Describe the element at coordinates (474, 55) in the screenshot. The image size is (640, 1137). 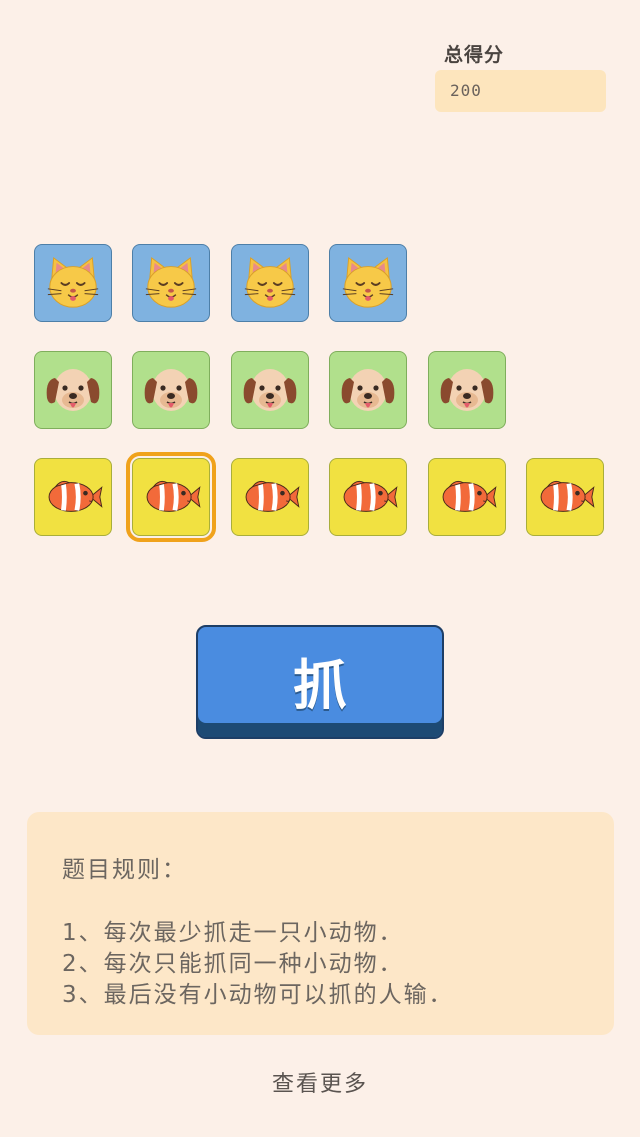
I see `score-label: 总得分` at that location.